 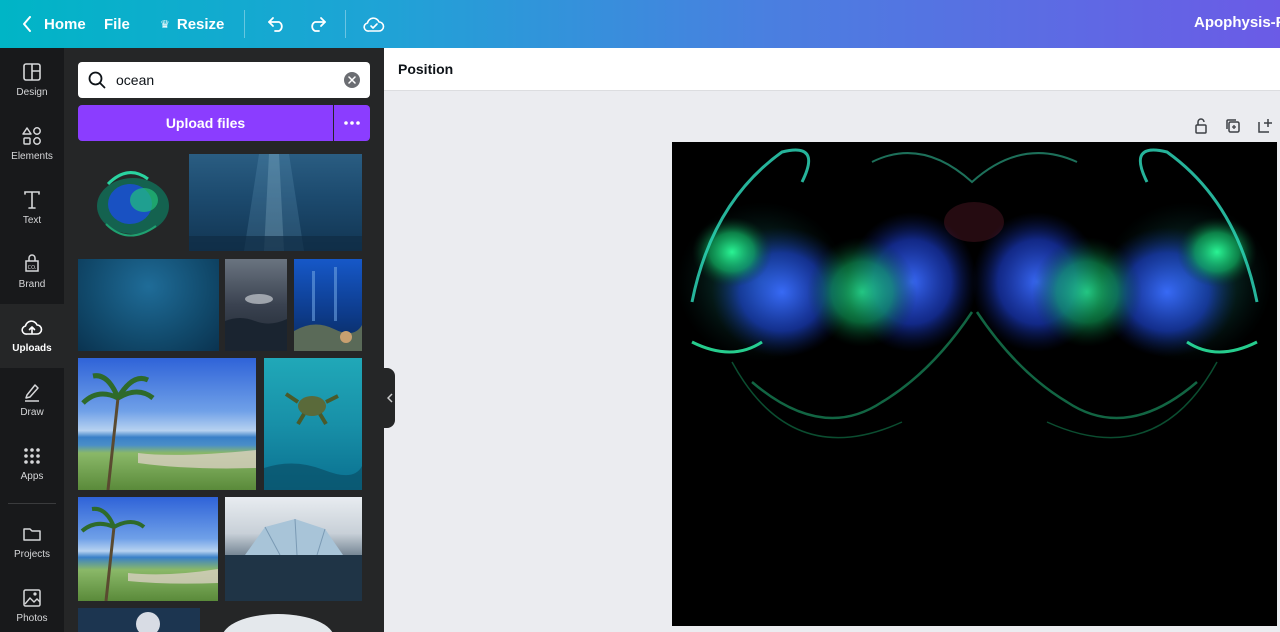 I want to click on rail-label-text: Text, so click(x=32, y=220).